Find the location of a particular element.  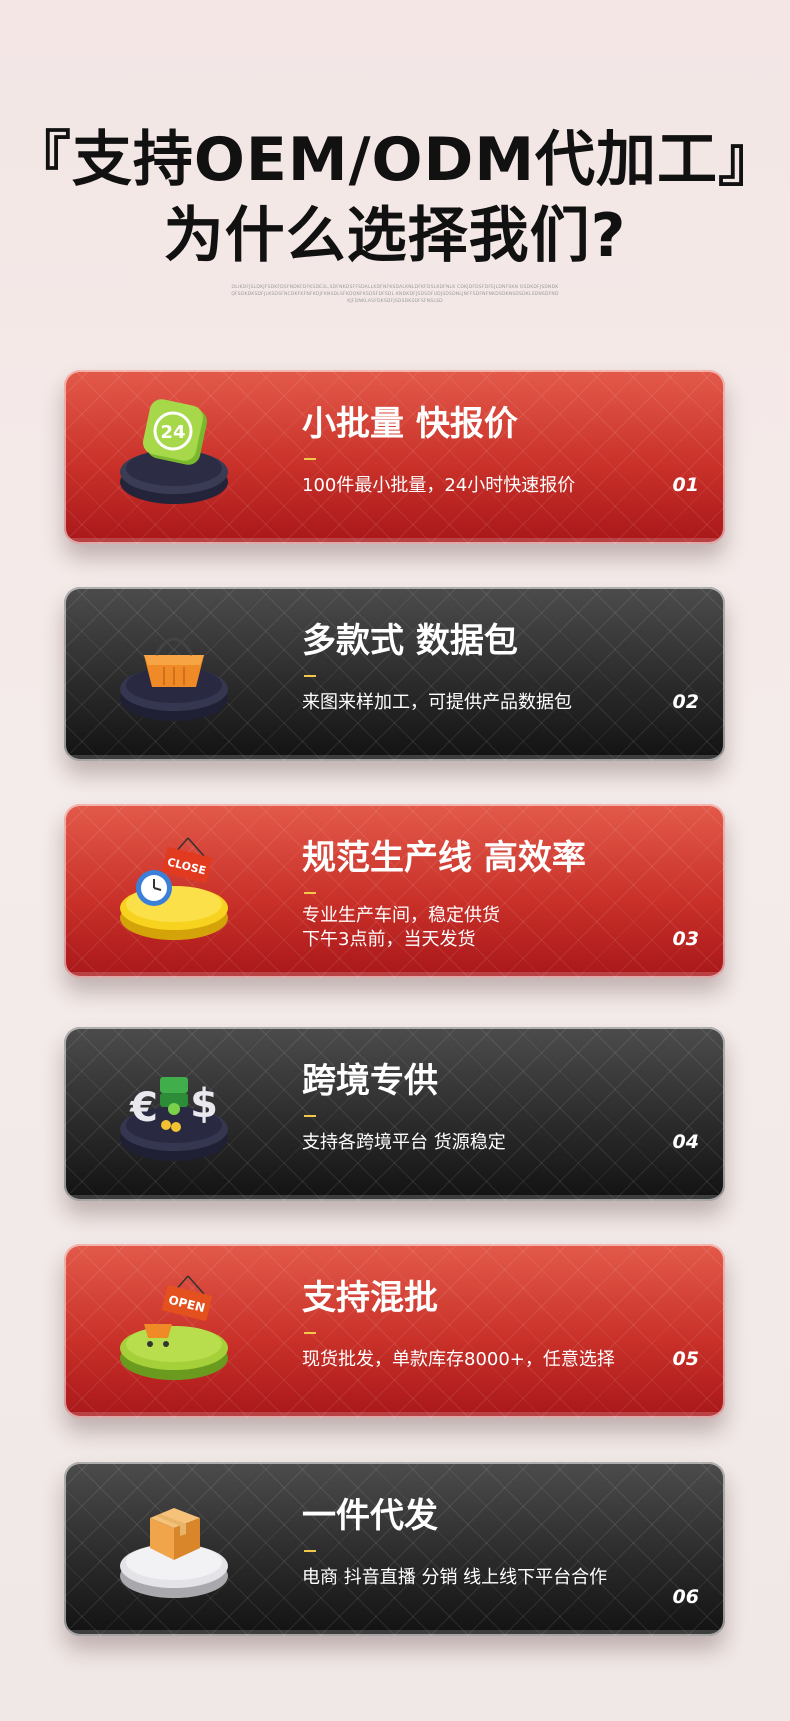

svg-text: 24 is located at coordinates (172, 432).